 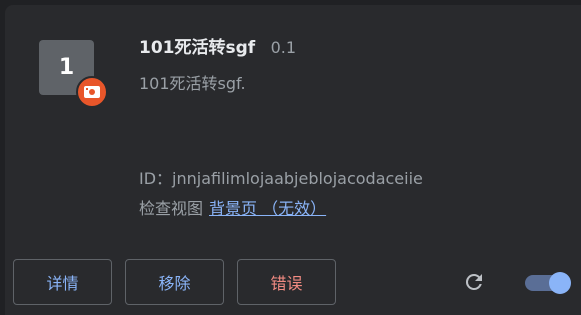 I want to click on unpacked-extension-icon, so click(x=92, y=92).